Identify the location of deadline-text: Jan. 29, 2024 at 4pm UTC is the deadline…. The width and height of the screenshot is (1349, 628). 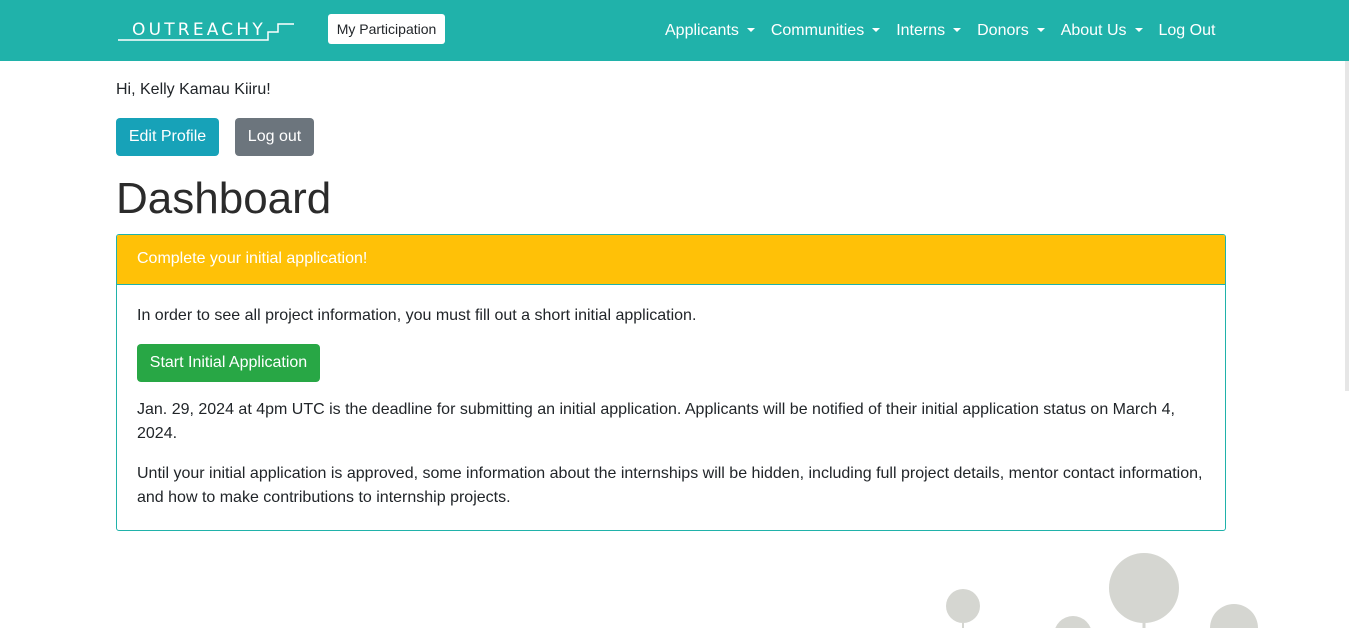
(656, 421).